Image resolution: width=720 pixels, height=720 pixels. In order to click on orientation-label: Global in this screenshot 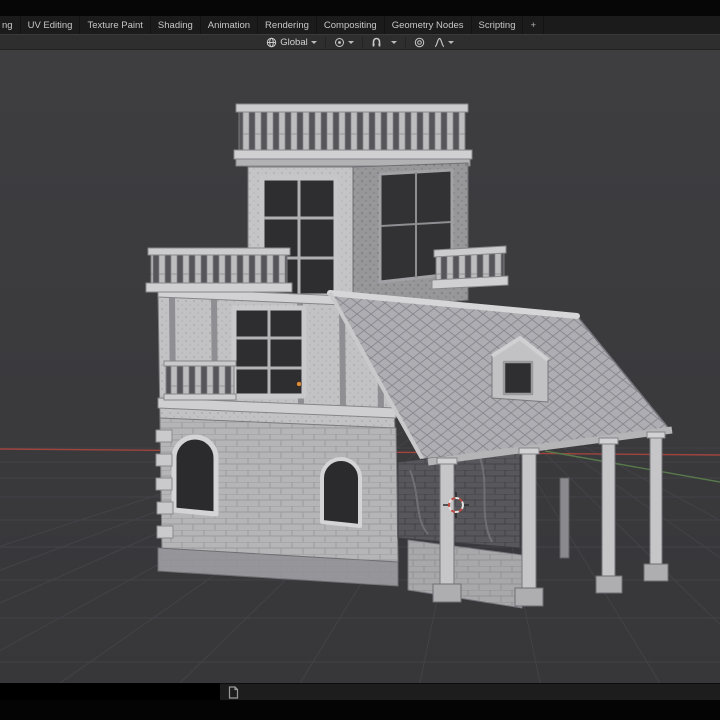, I will do `click(294, 42)`.